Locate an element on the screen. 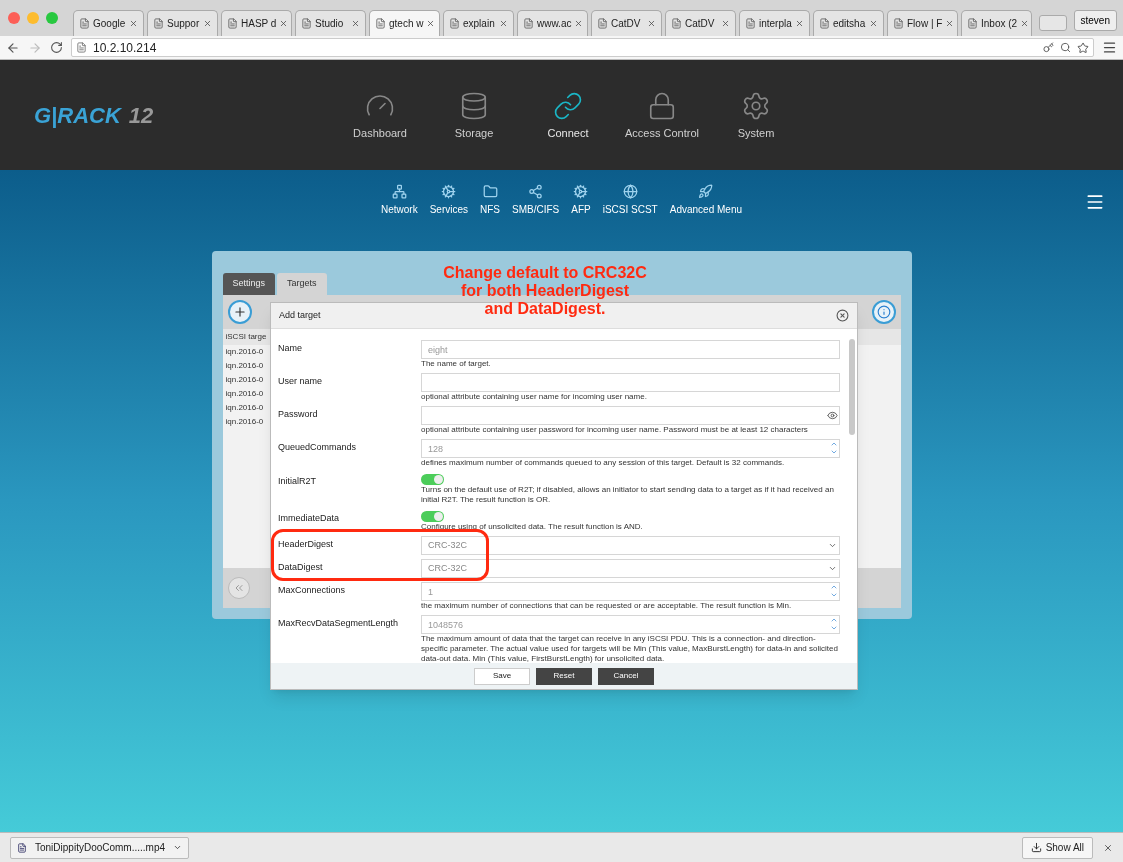 This screenshot has height=862, width=1123. browser-tab: interpla is located at coordinates (774, 23).